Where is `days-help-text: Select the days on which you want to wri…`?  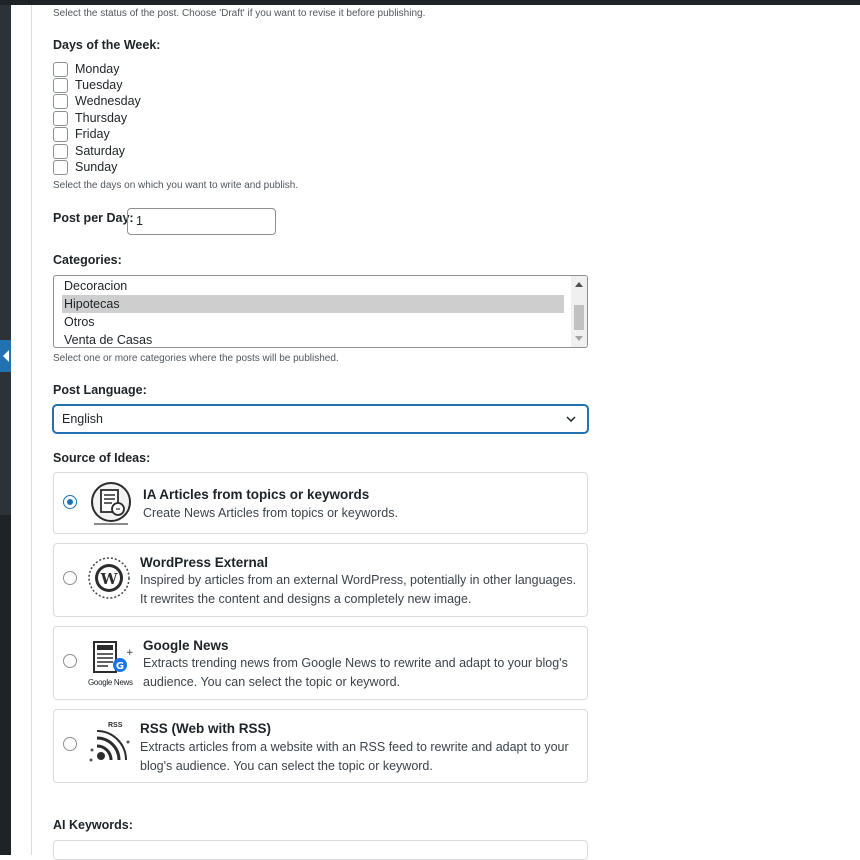 days-help-text: Select the days on which you want to wri… is located at coordinates (176, 185).